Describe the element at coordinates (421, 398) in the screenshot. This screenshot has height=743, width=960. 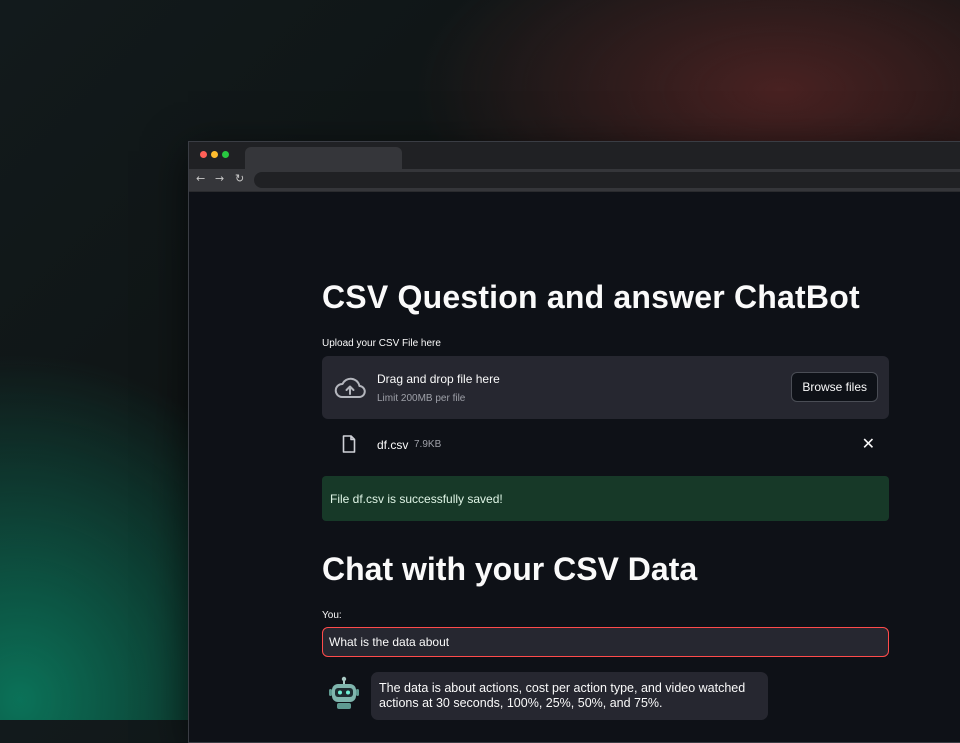
I see `dropzone-limit: Limit 200MB per file` at that location.